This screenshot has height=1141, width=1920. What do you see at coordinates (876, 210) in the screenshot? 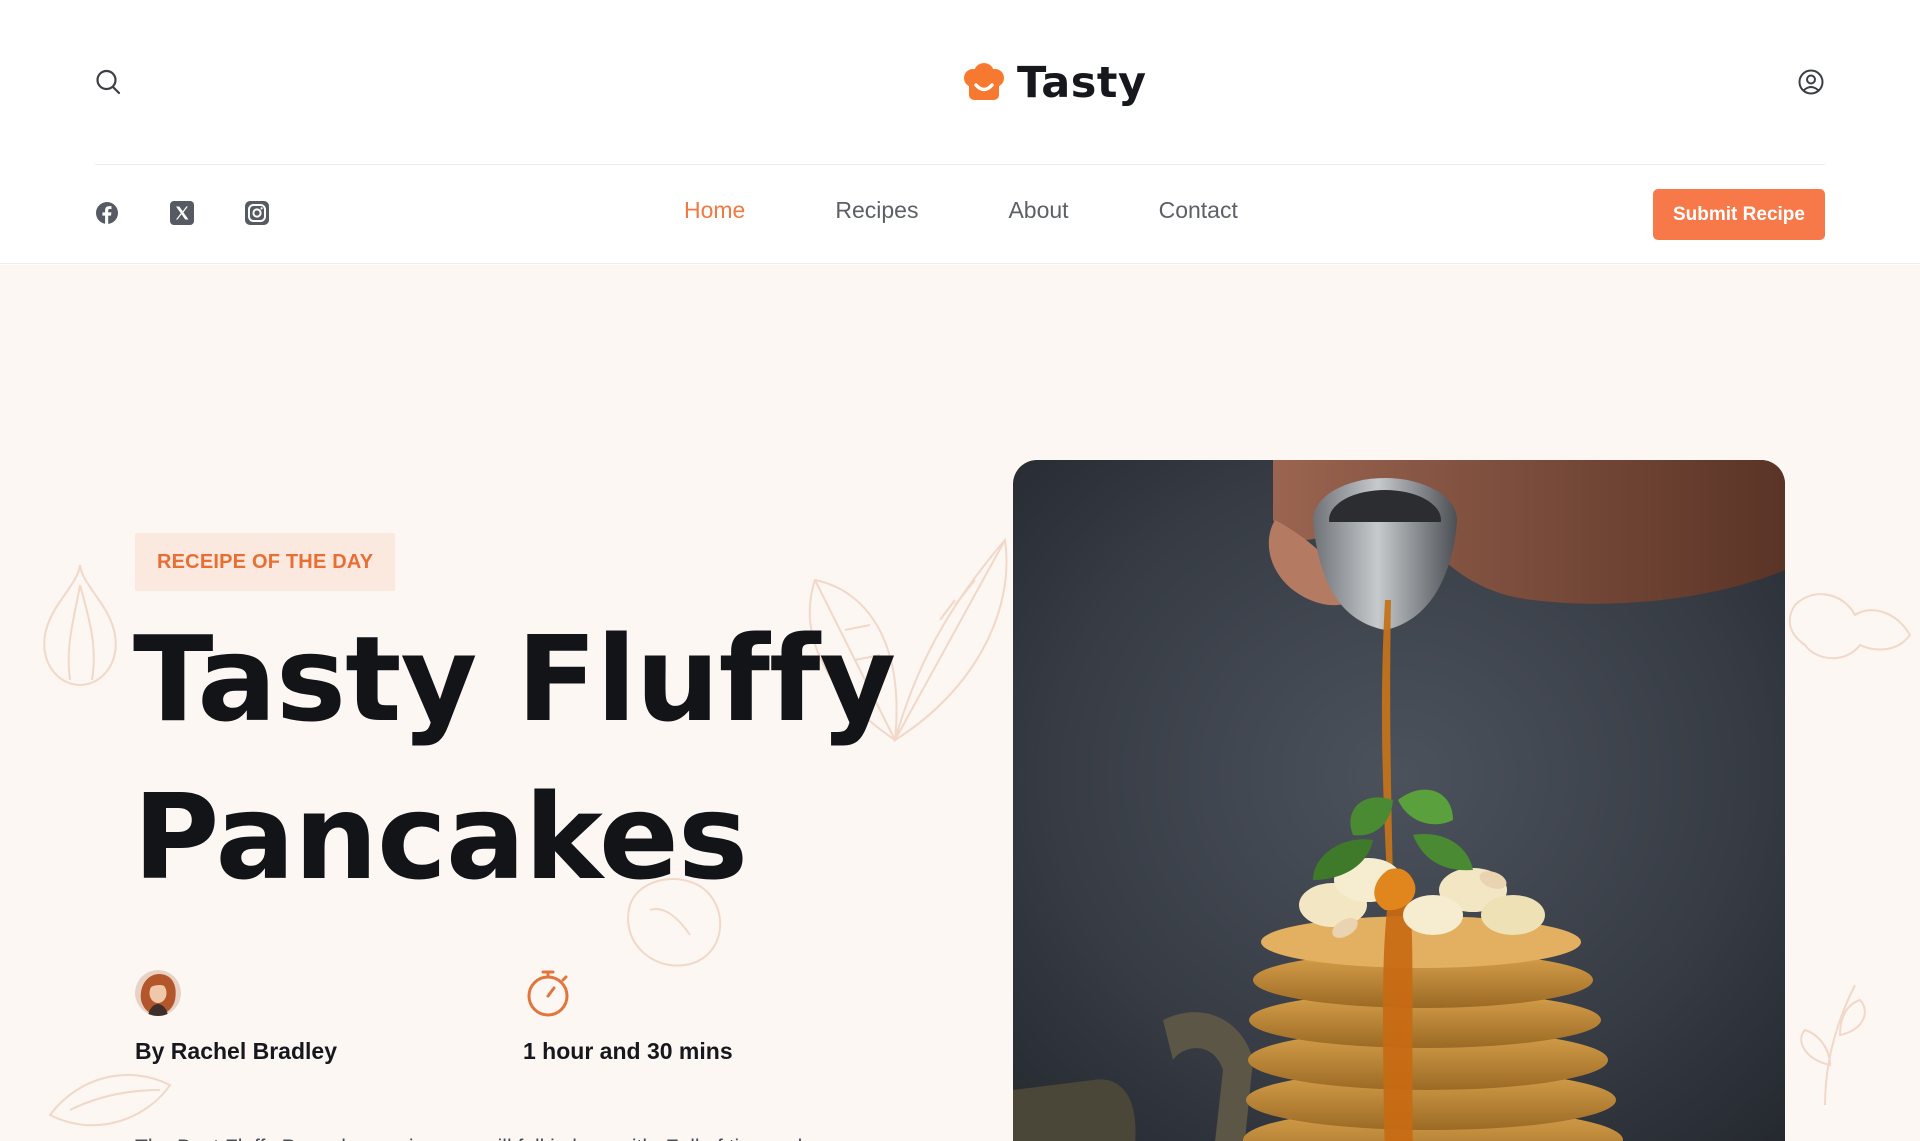
I see `nav-recipes: Recipes` at bounding box center [876, 210].